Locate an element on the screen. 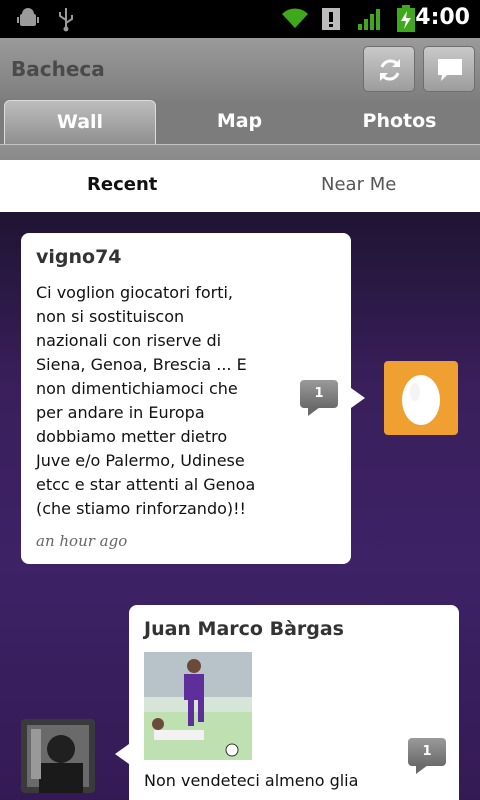  subtab-near-me: Near Me is located at coordinates (358, 184).